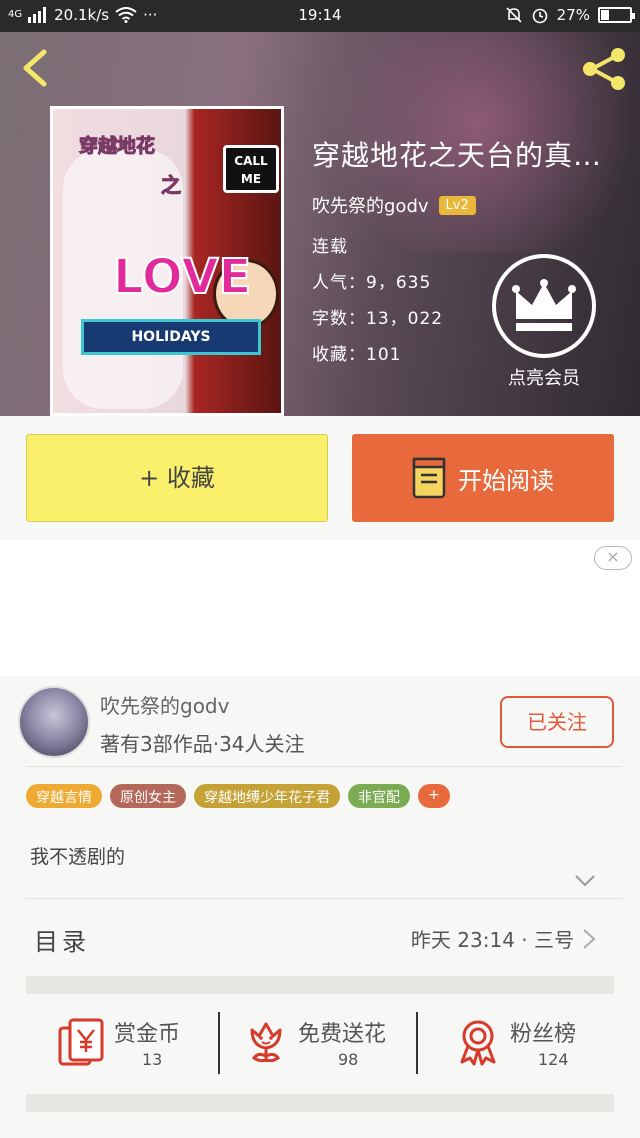 This screenshot has width=640, height=1138. Describe the element at coordinates (429, 478) in the screenshot. I see `book-icon` at that location.